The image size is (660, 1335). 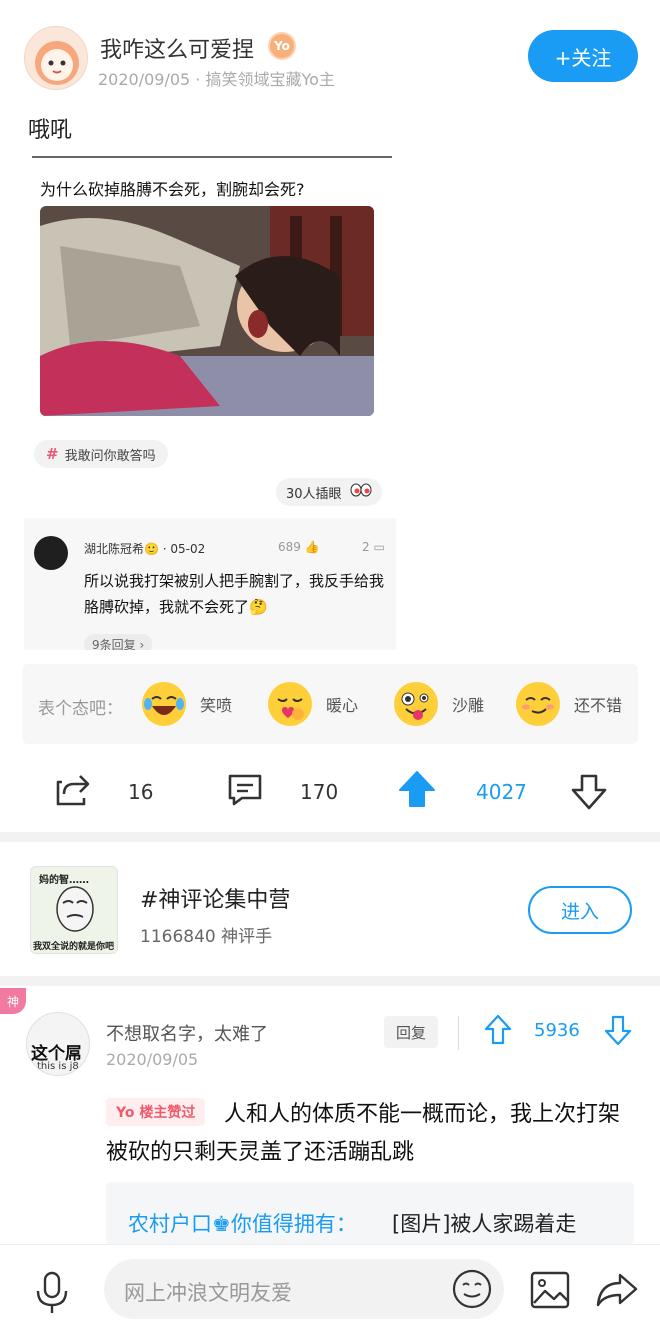 What do you see at coordinates (290, 704) in the screenshot?
I see `heart-hug-emoji-icon` at bounding box center [290, 704].